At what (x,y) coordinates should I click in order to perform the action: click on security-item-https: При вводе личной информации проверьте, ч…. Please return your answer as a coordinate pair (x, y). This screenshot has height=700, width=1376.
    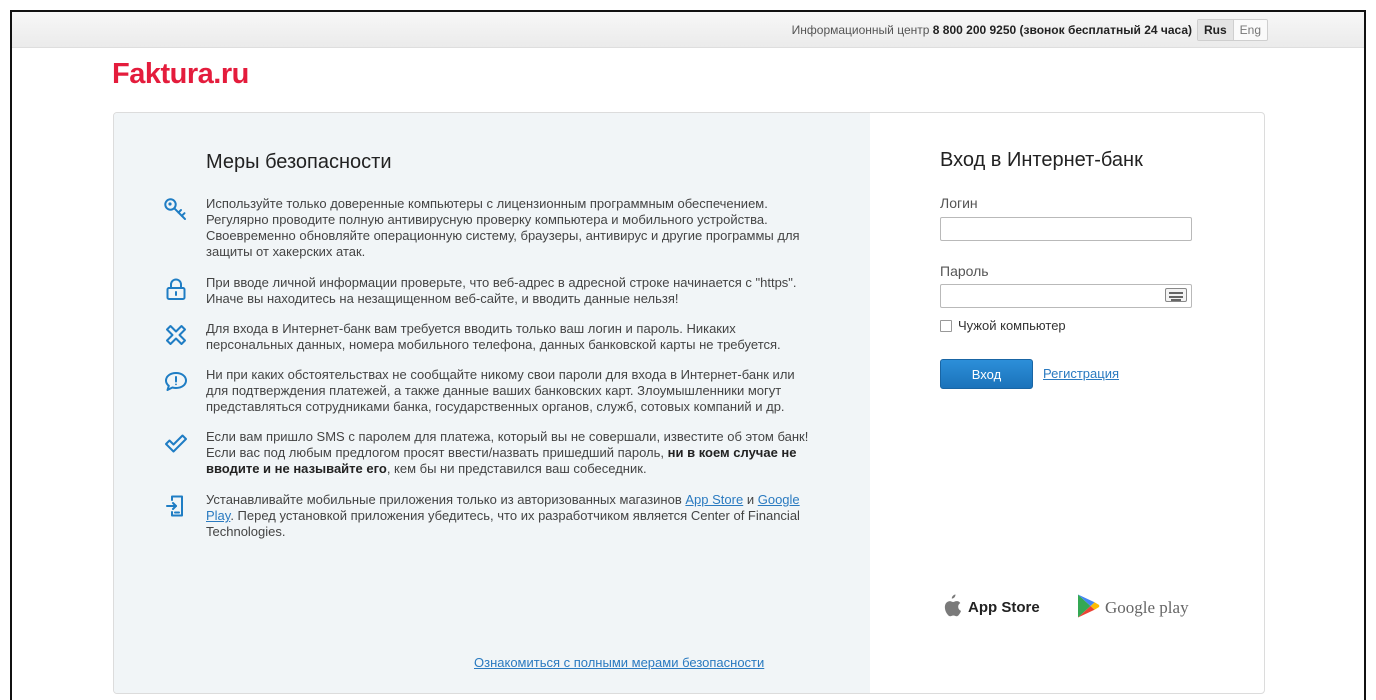
    Looking at the image, I should click on (487, 291).